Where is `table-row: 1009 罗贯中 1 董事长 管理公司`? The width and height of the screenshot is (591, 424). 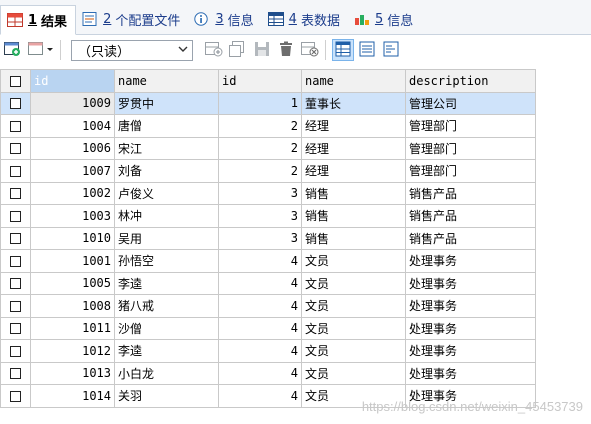 table-row: 1009 罗贯中 1 董事长 管理公司 is located at coordinates (268, 103).